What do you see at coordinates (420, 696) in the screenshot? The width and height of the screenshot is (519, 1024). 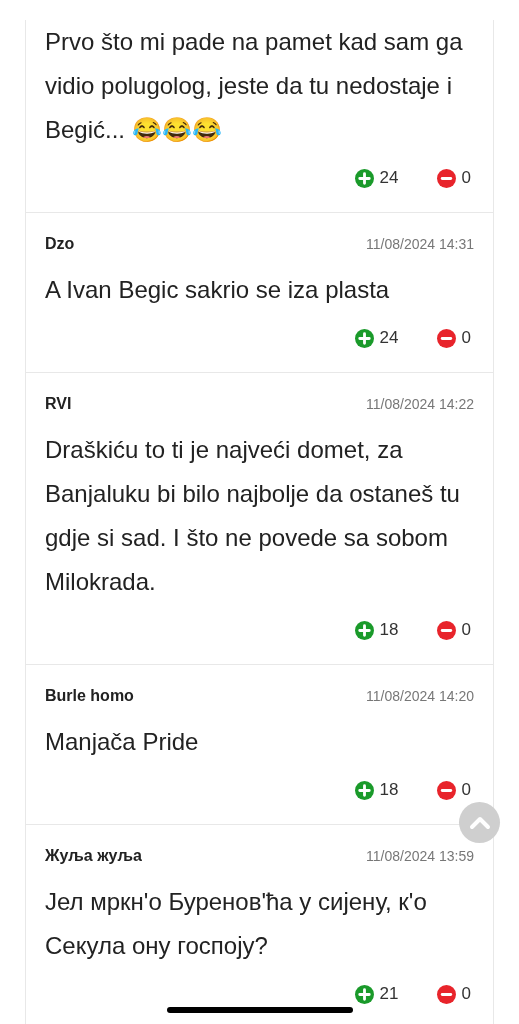 I see `comment-date: 11/08/2024 14:20` at bounding box center [420, 696].